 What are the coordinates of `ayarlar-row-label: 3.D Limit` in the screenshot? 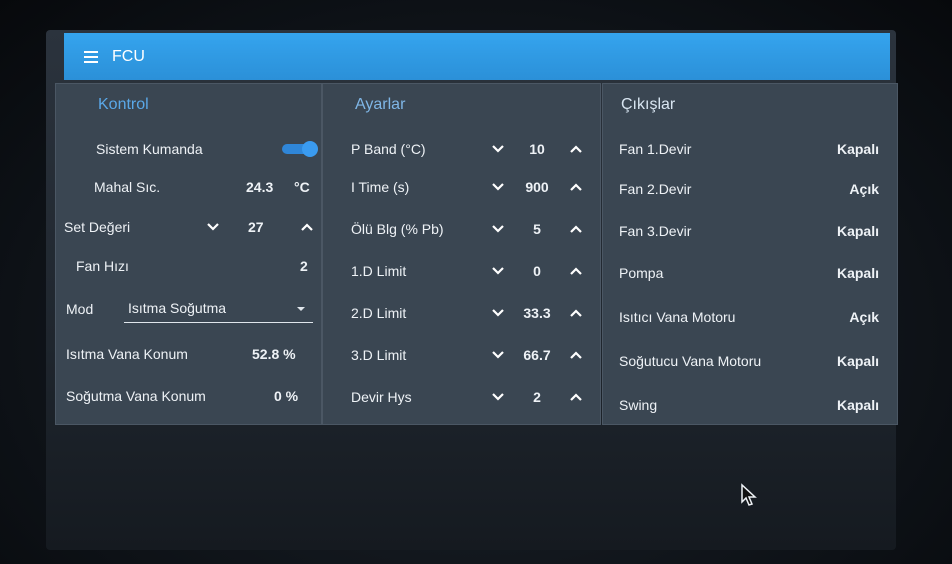 It's located at (379, 355).